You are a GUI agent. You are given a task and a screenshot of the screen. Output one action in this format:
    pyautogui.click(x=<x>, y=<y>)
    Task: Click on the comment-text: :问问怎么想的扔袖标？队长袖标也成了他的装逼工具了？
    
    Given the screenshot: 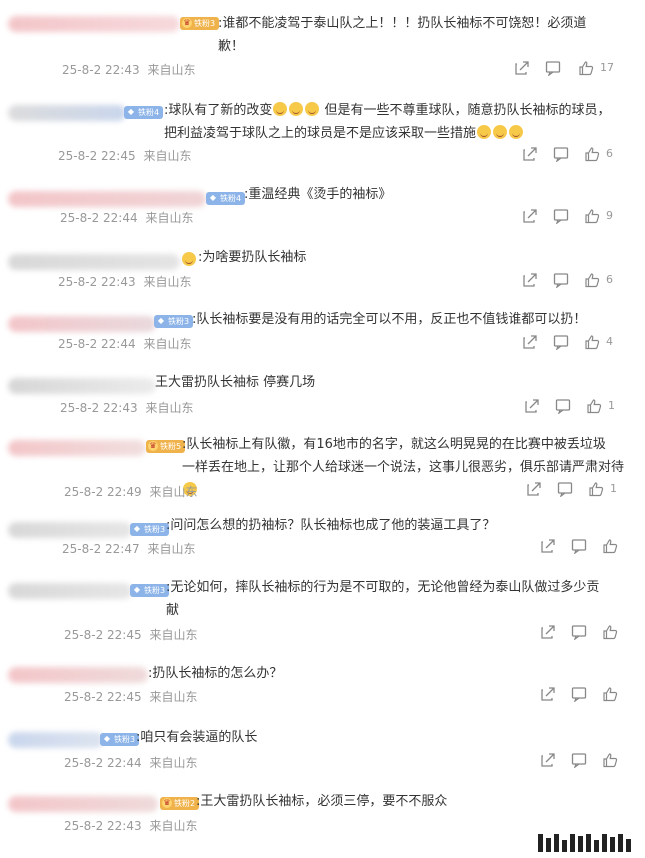 What is the action you would take?
    pyautogui.click(x=331, y=525)
    